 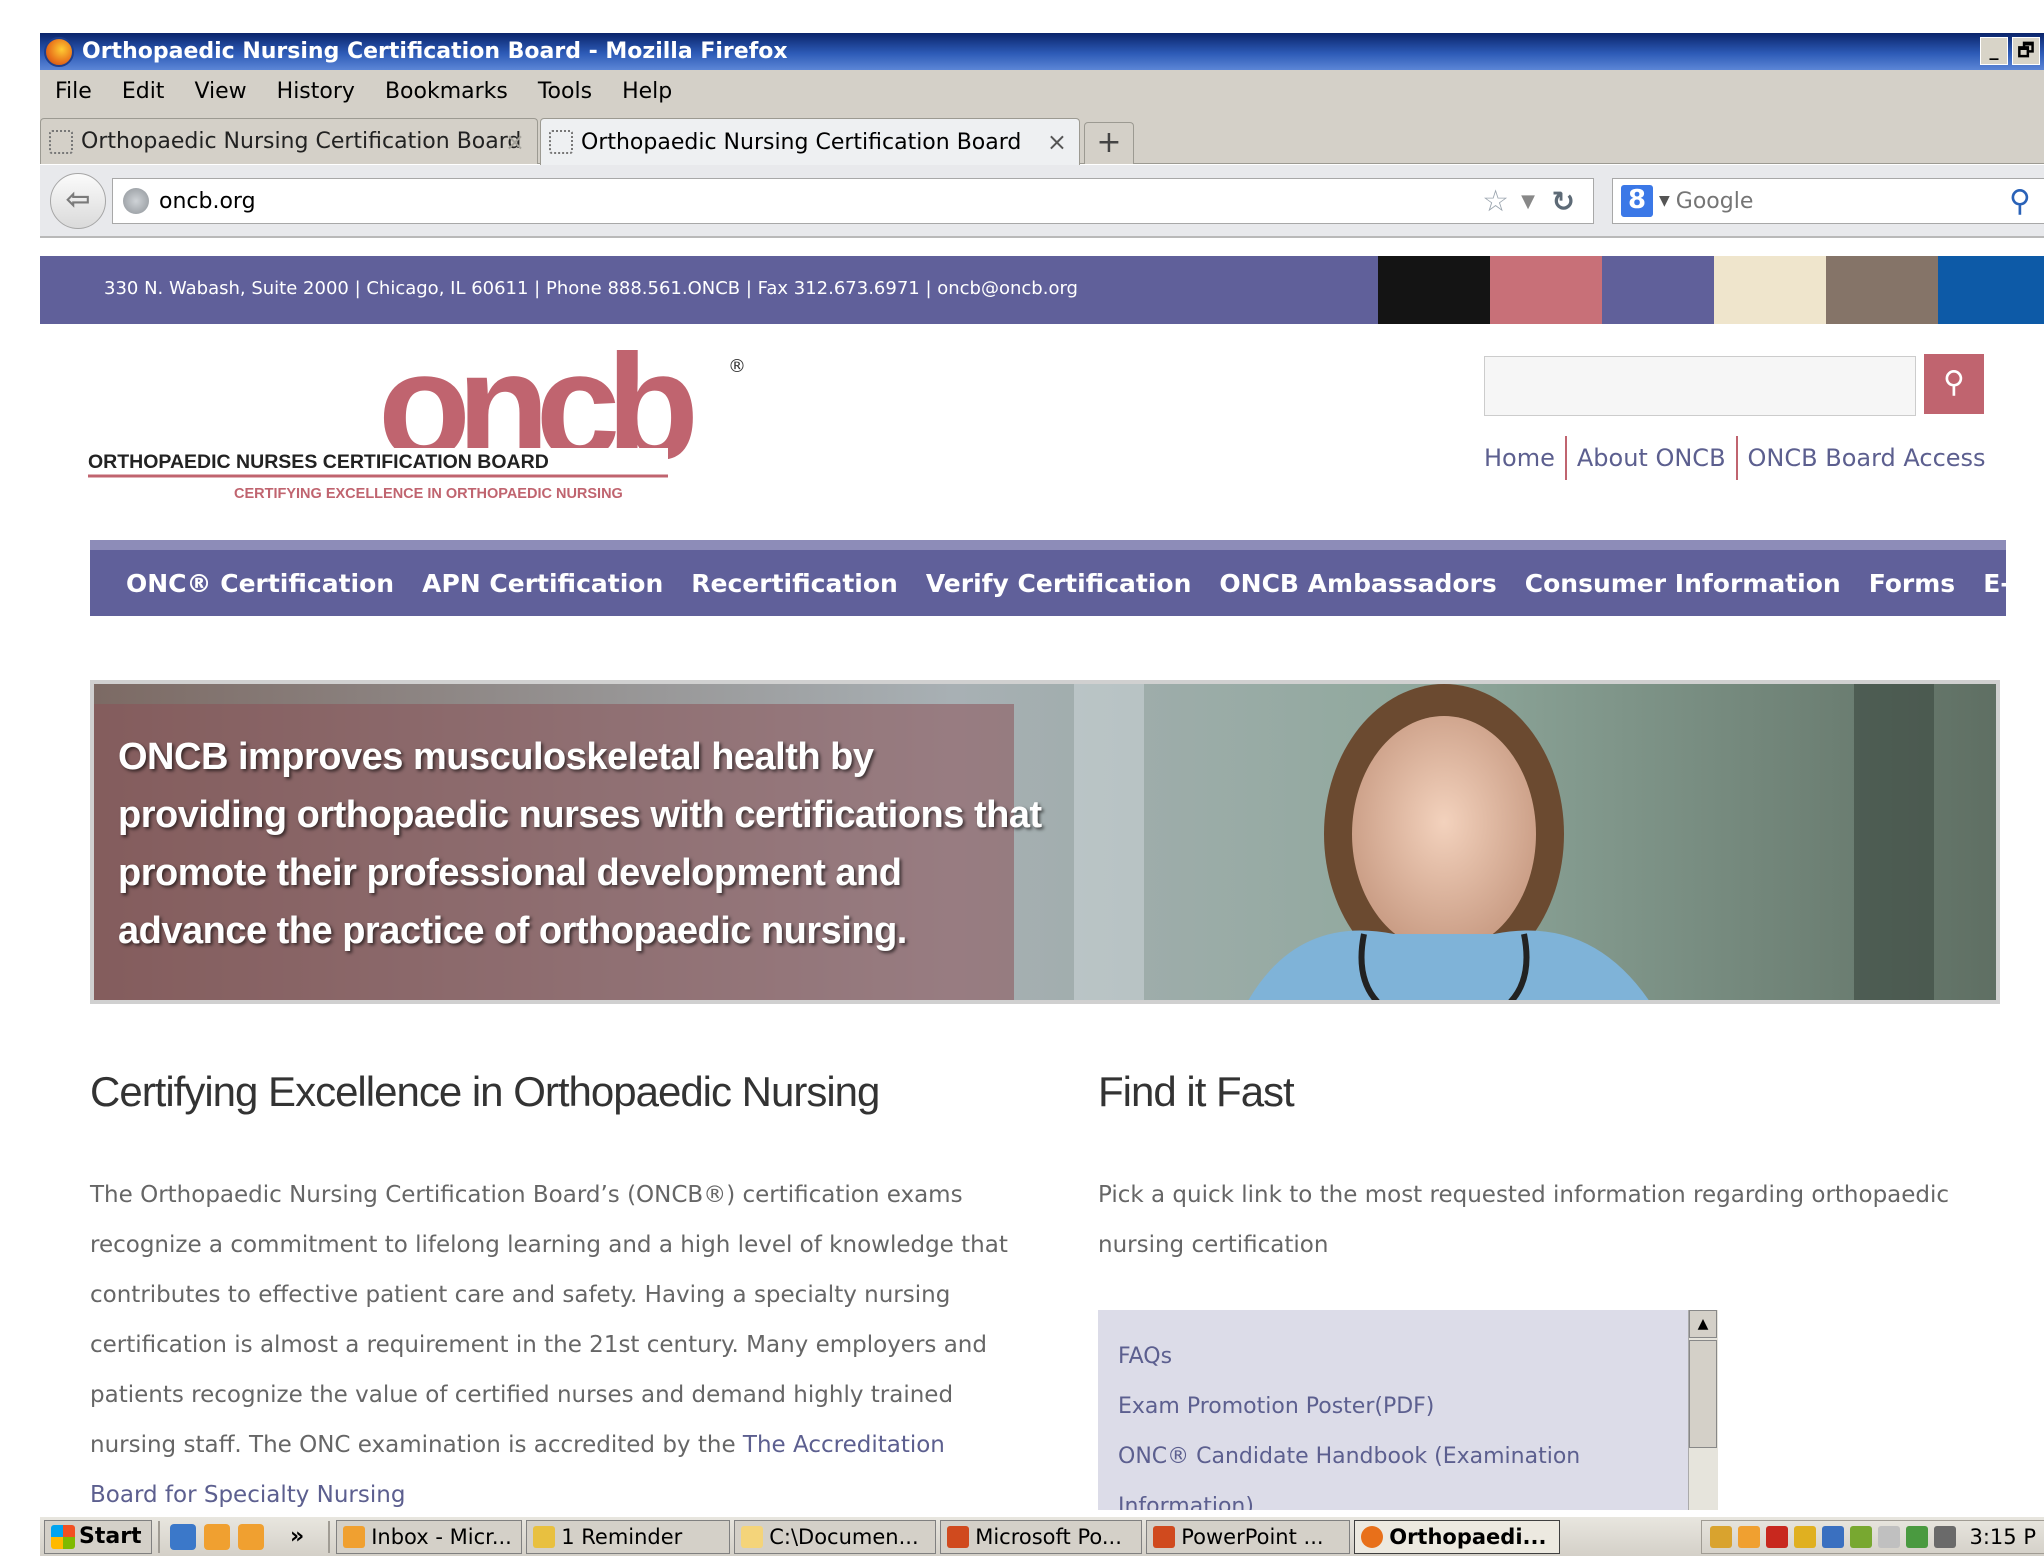 I want to click on utility-links: Home About ONCB ONCB Board Access, so click(x=1735, y=458).